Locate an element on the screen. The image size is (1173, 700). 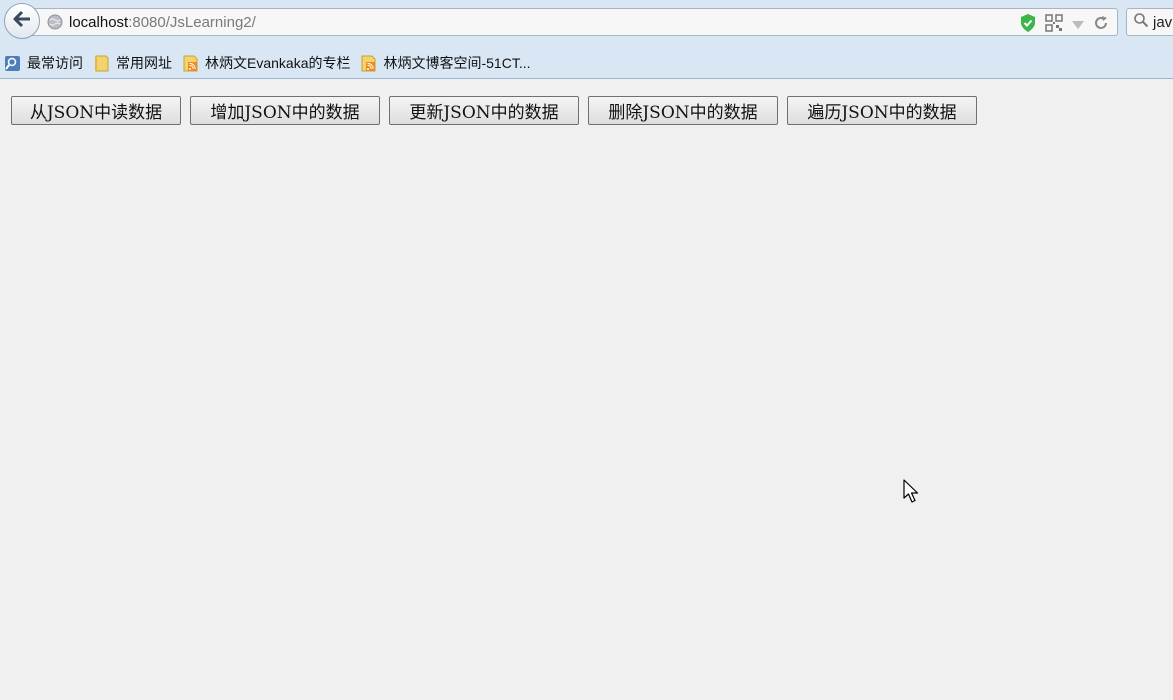
bookmark-common-sites: 常用网址 is located at coordinates (132, 63).